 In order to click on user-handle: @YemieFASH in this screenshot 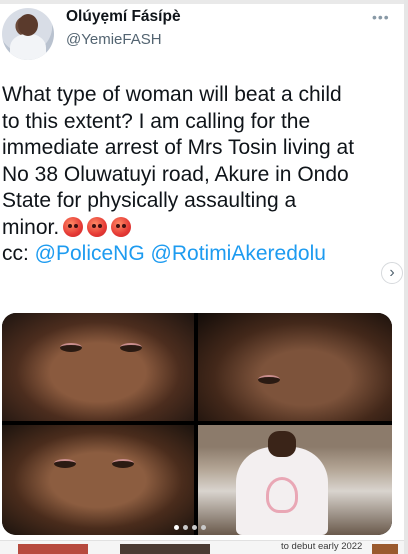, I will do `click(114, 39)`.